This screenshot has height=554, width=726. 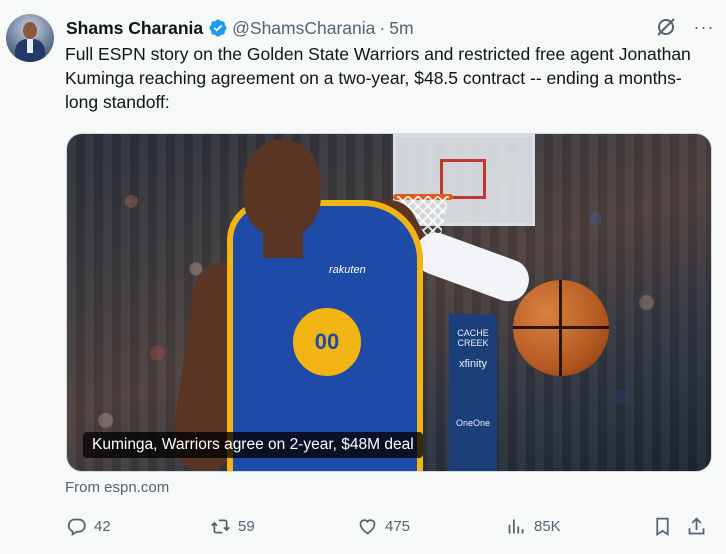 I want to click on avatar-head, so click(x=30, y=30).